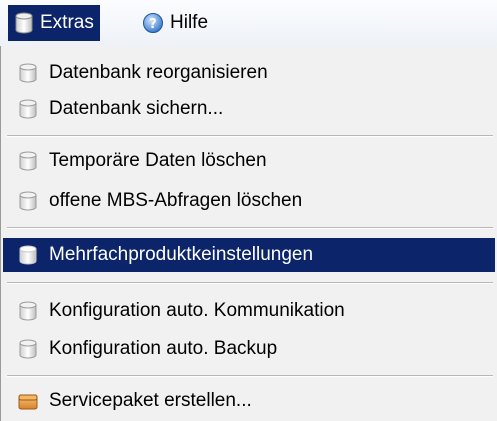 This screenshot has width=497, height=421. I want to click on menu-item-mehrfachproduktkeinstellungen: Mehrfachproduktkeinstellungen, so click(249, 255).